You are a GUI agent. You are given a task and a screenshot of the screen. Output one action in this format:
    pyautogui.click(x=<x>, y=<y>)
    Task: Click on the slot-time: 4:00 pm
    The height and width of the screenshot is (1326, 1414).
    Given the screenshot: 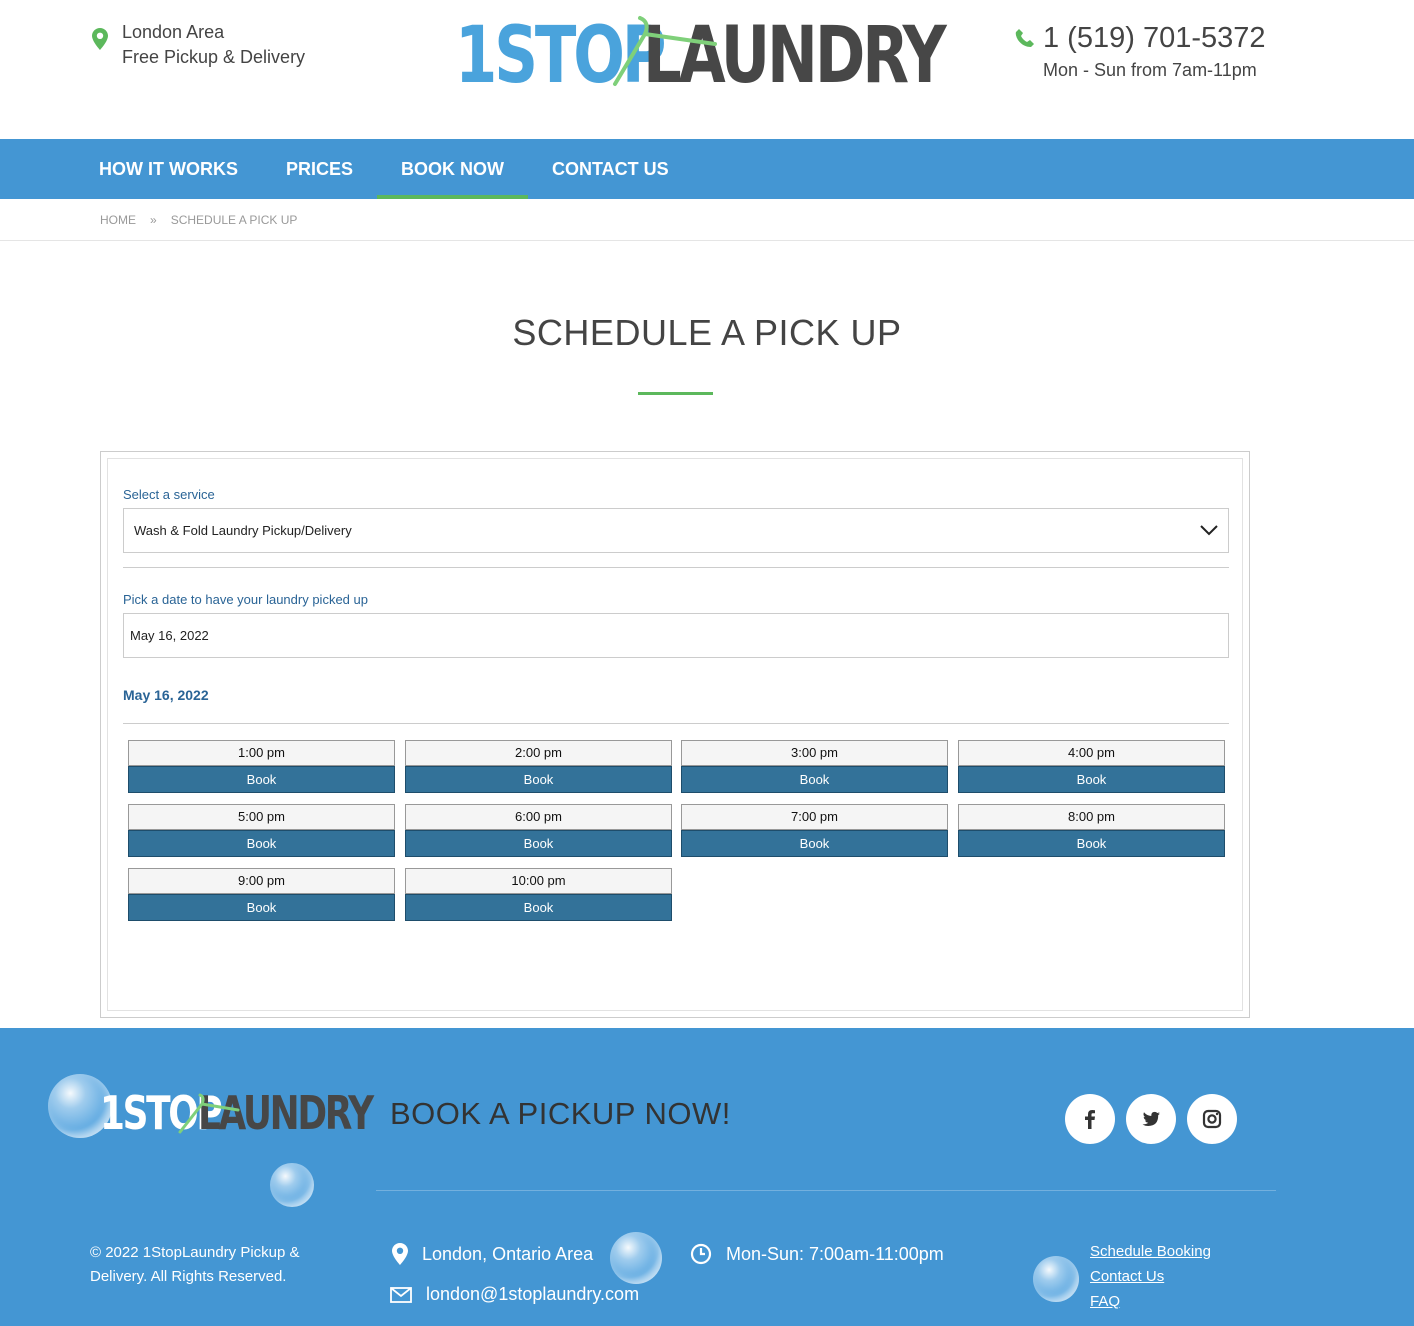 What is the action you would take?
    pyautogui.click(x=1091, y=753)
    